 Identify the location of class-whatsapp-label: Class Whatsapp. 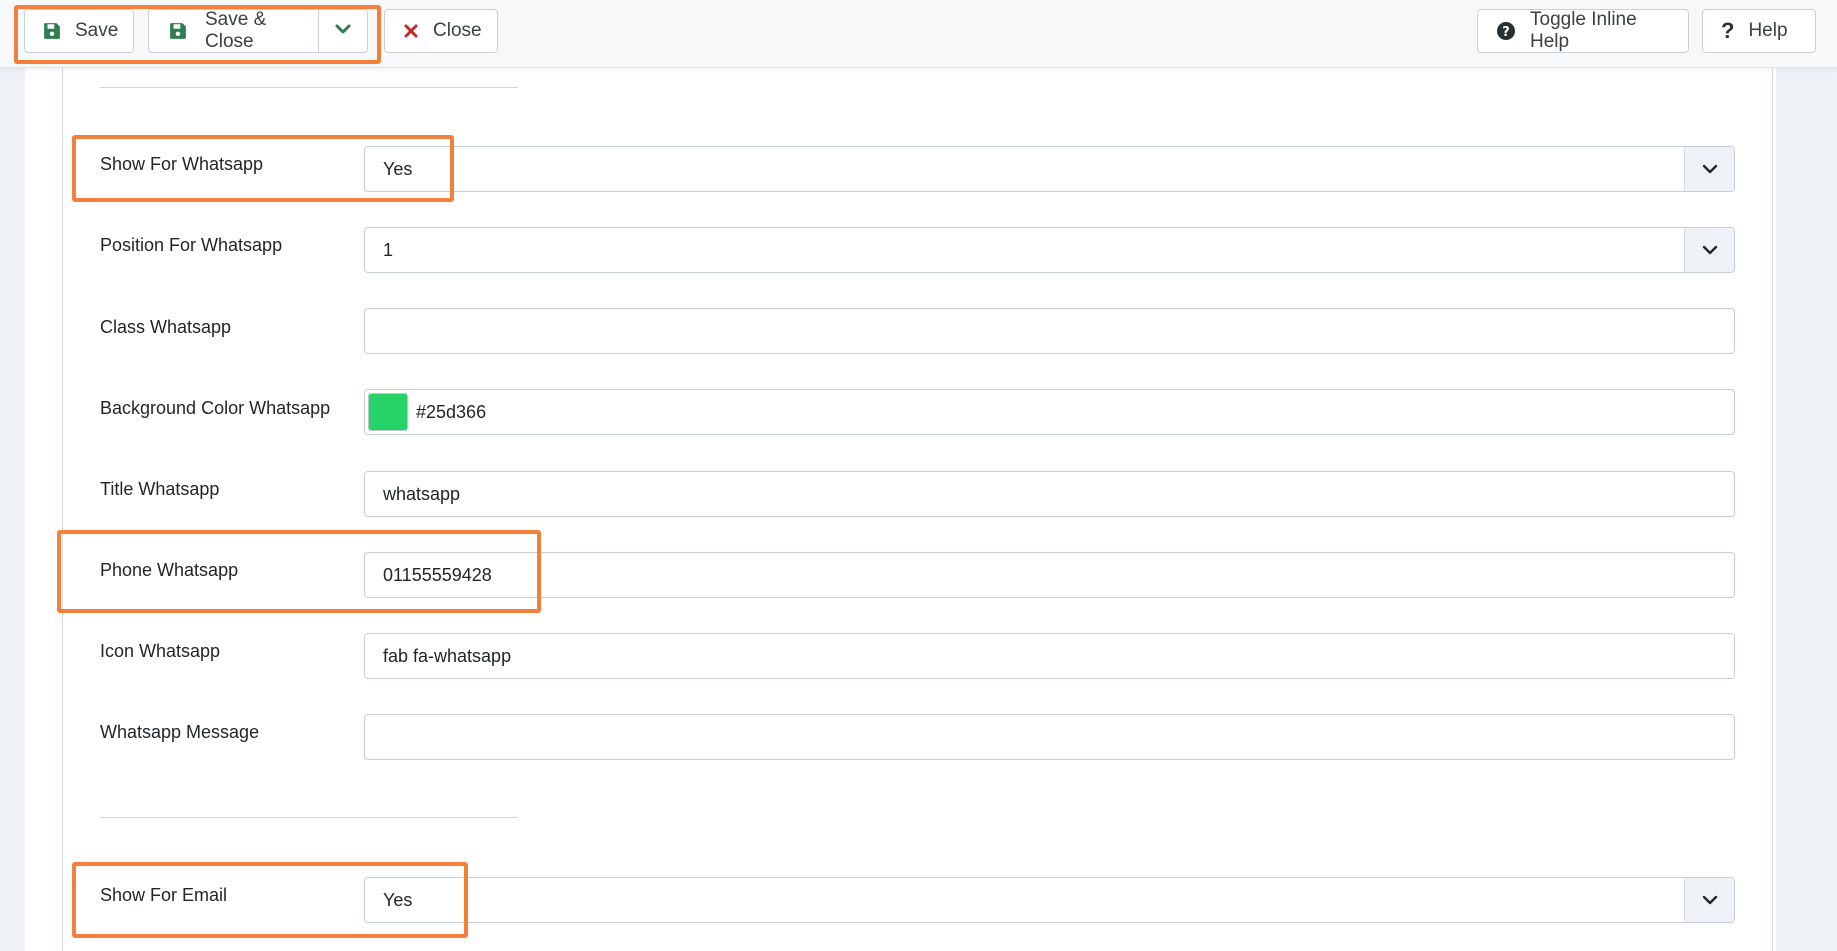
(166, 327).